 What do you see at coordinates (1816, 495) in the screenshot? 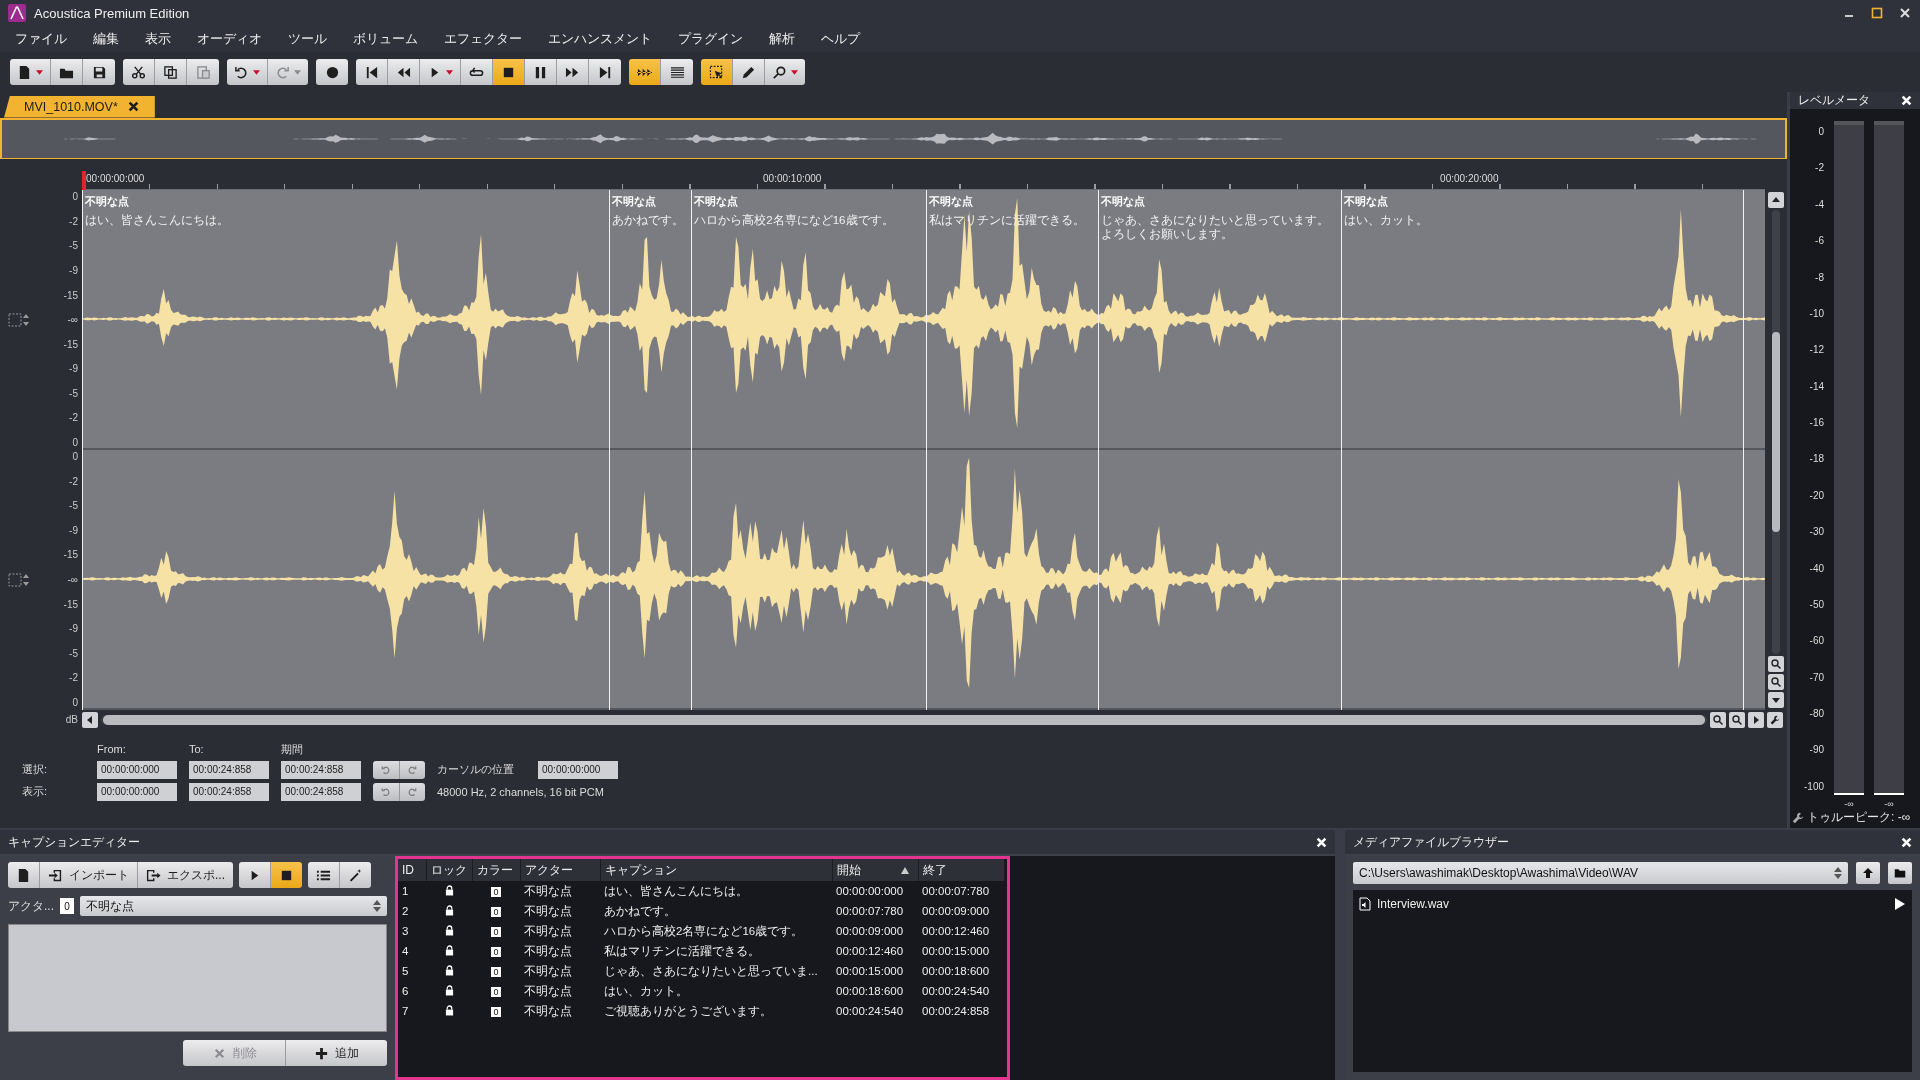
I see `meter-scale-label: -20` at bounding box center [1816, 495].